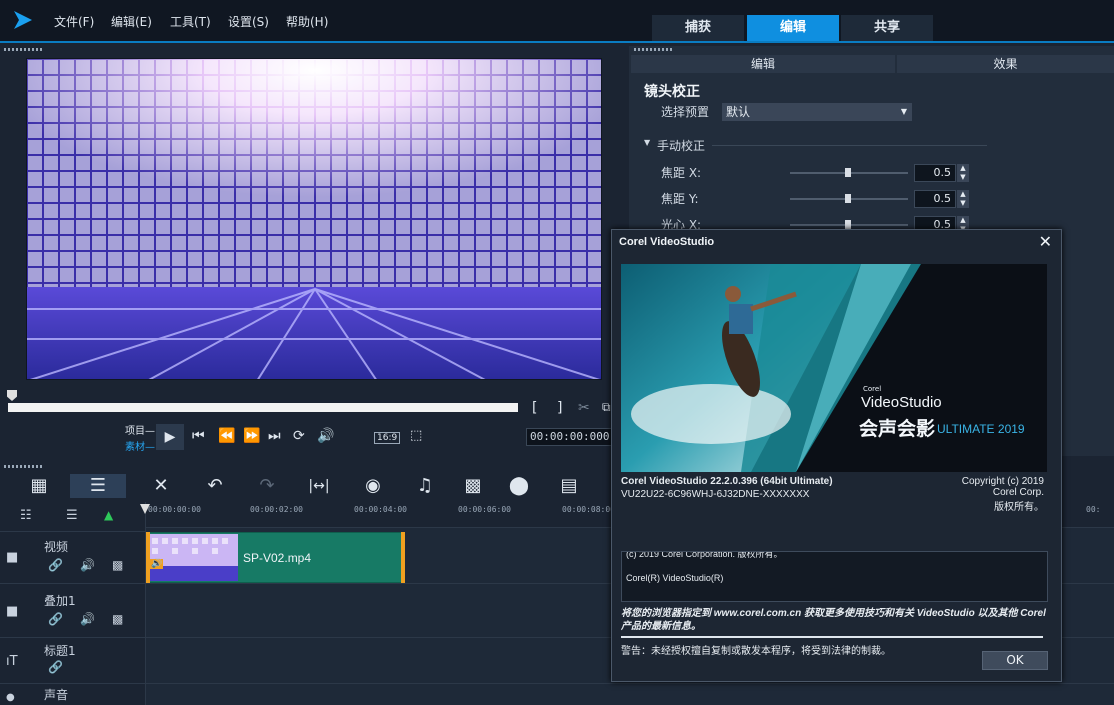 Image resolution: width=1114 pixels, height=705 pixels. I want to click on tab-capture: 捕获, so click(698, 28).